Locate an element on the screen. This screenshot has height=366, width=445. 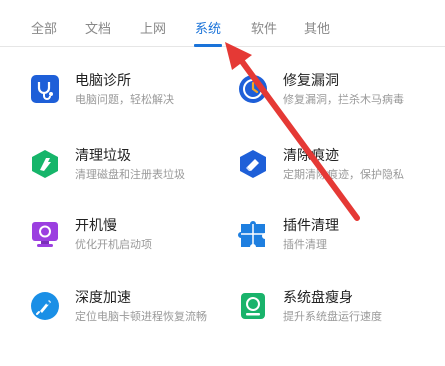
tool-desc: 修复漏洞，拦杀木马病毒 is located at coordinates (343, 99).